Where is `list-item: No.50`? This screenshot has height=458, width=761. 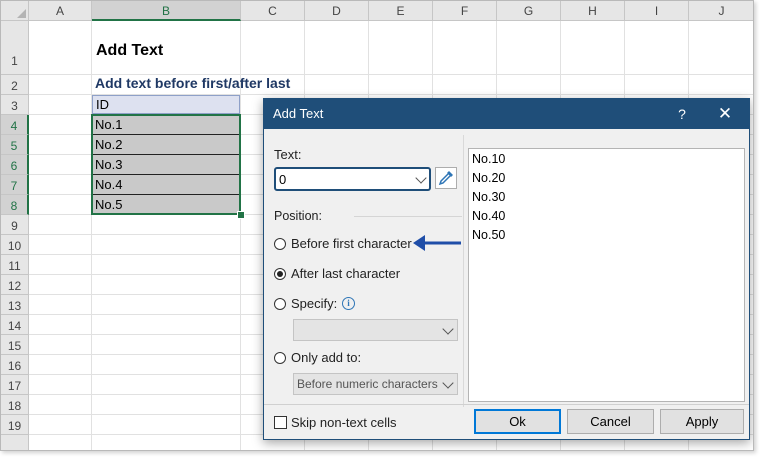
list-item: No.50 is located at coordinates (489, 235).